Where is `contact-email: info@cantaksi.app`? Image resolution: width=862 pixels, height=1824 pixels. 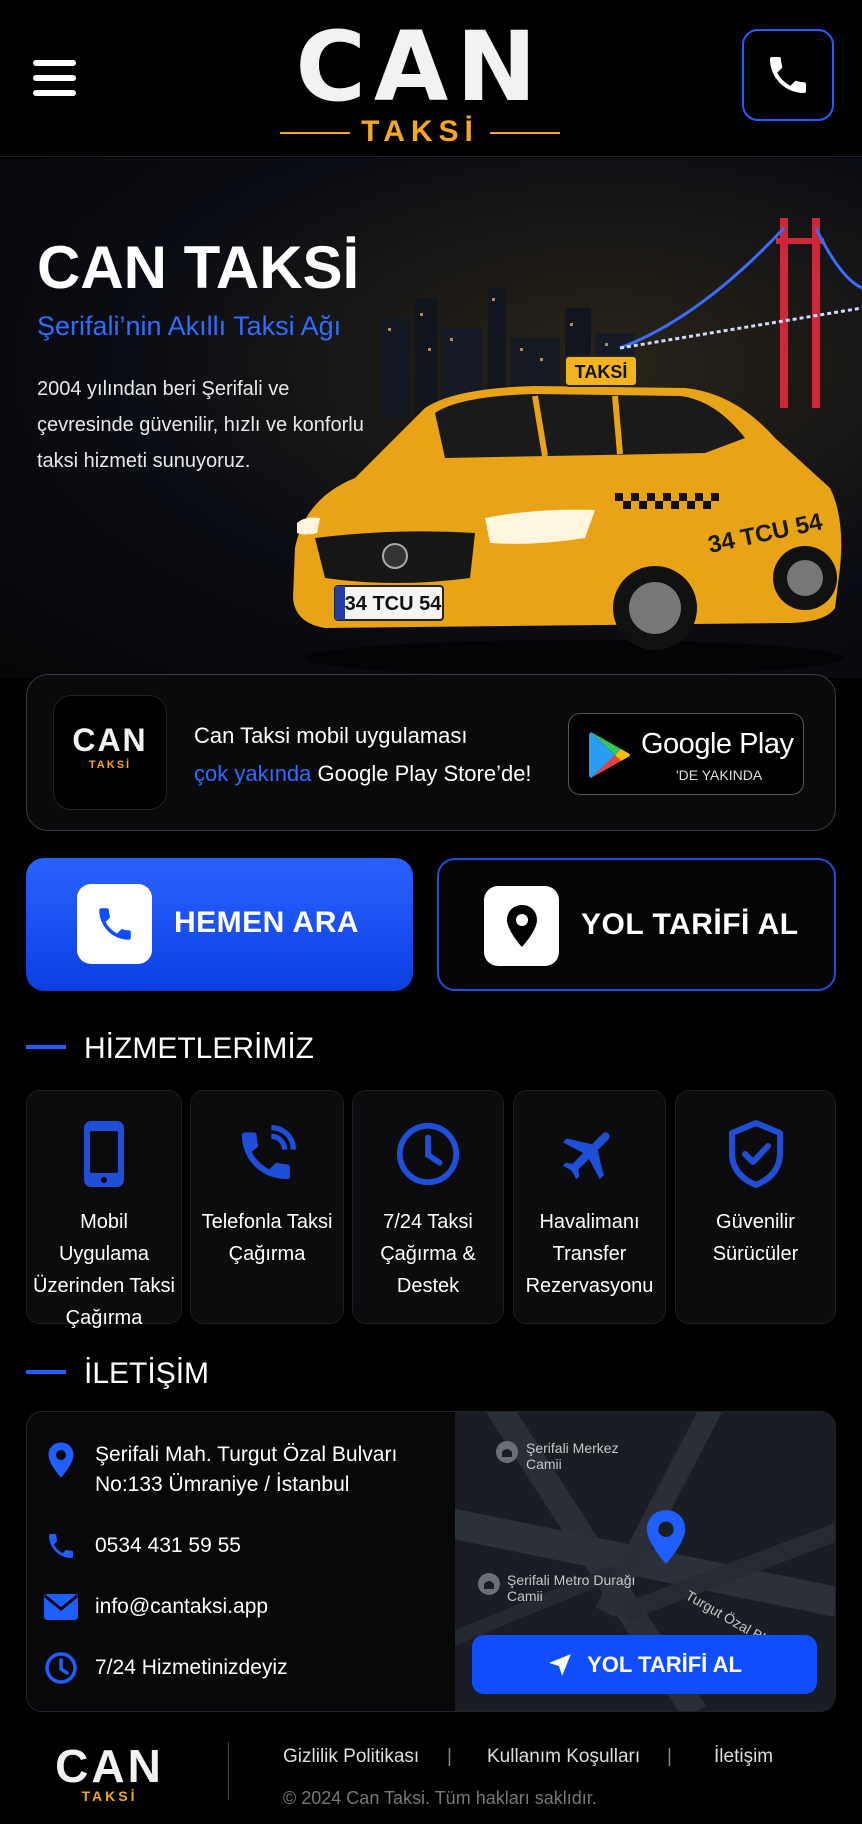
contact-email: info@cantaksi.app is located at coordinates (182, 1606).